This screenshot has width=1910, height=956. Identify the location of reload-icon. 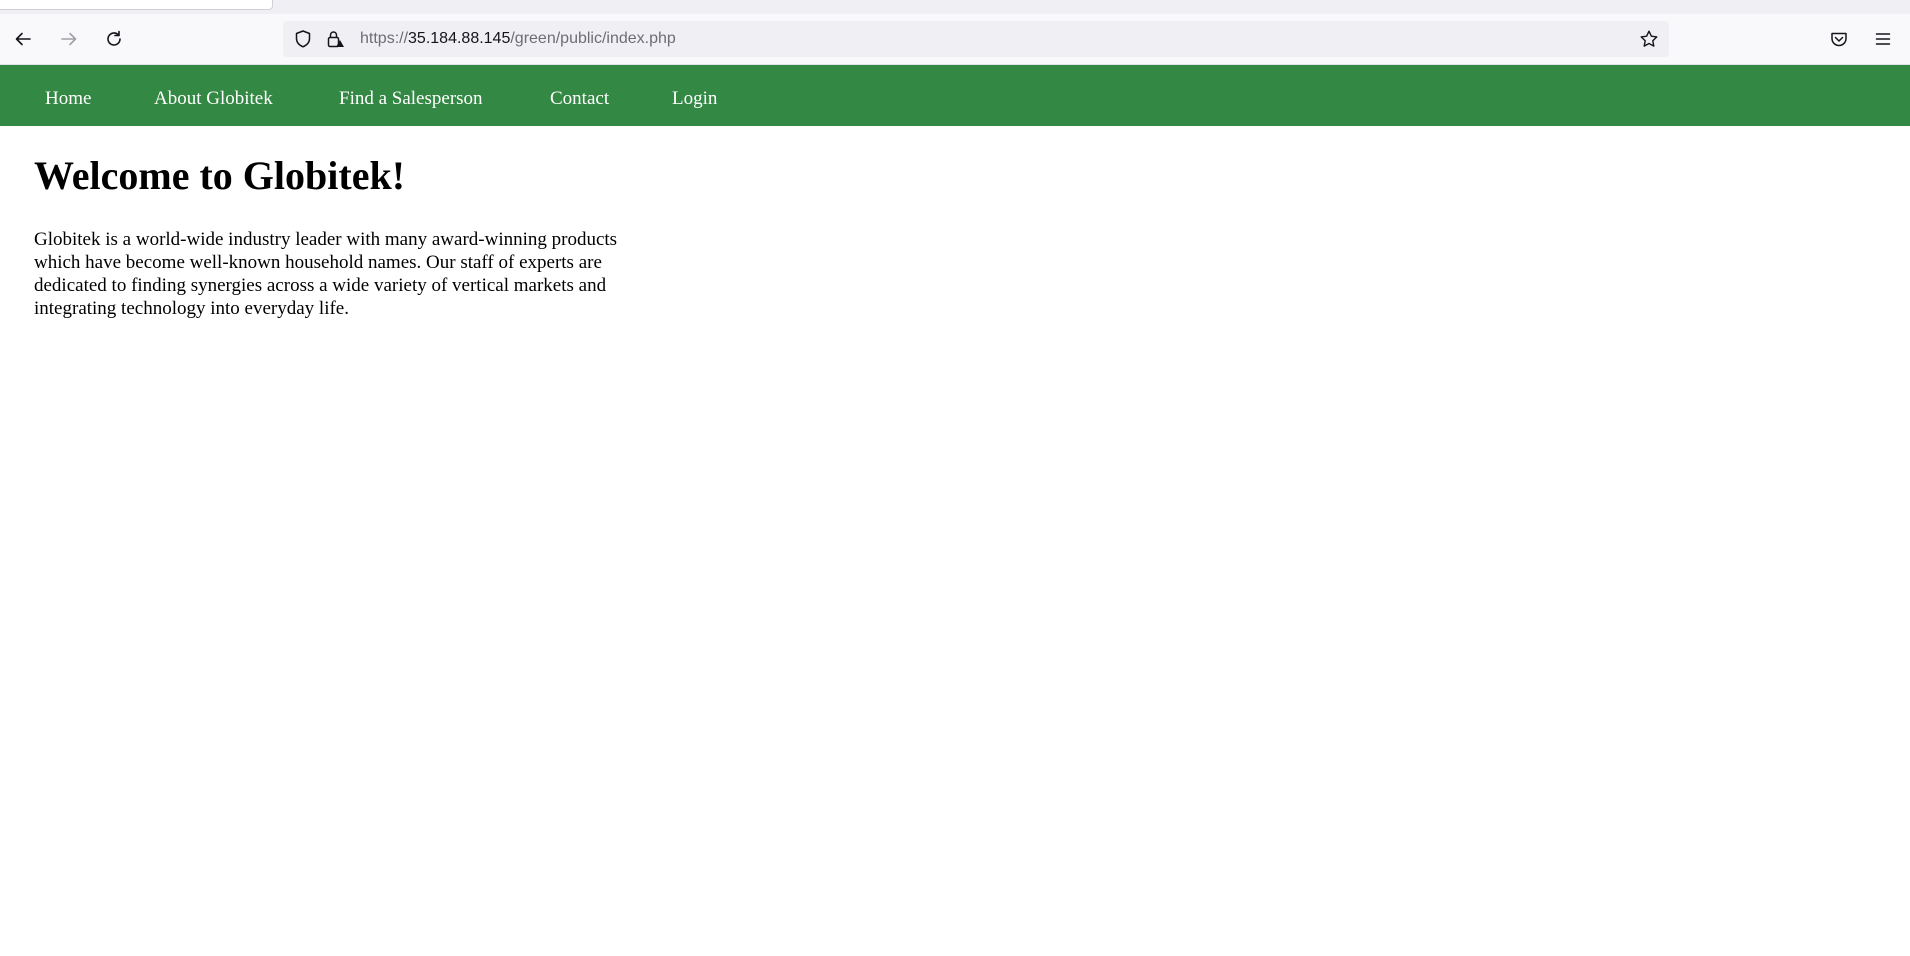
(114, 39).